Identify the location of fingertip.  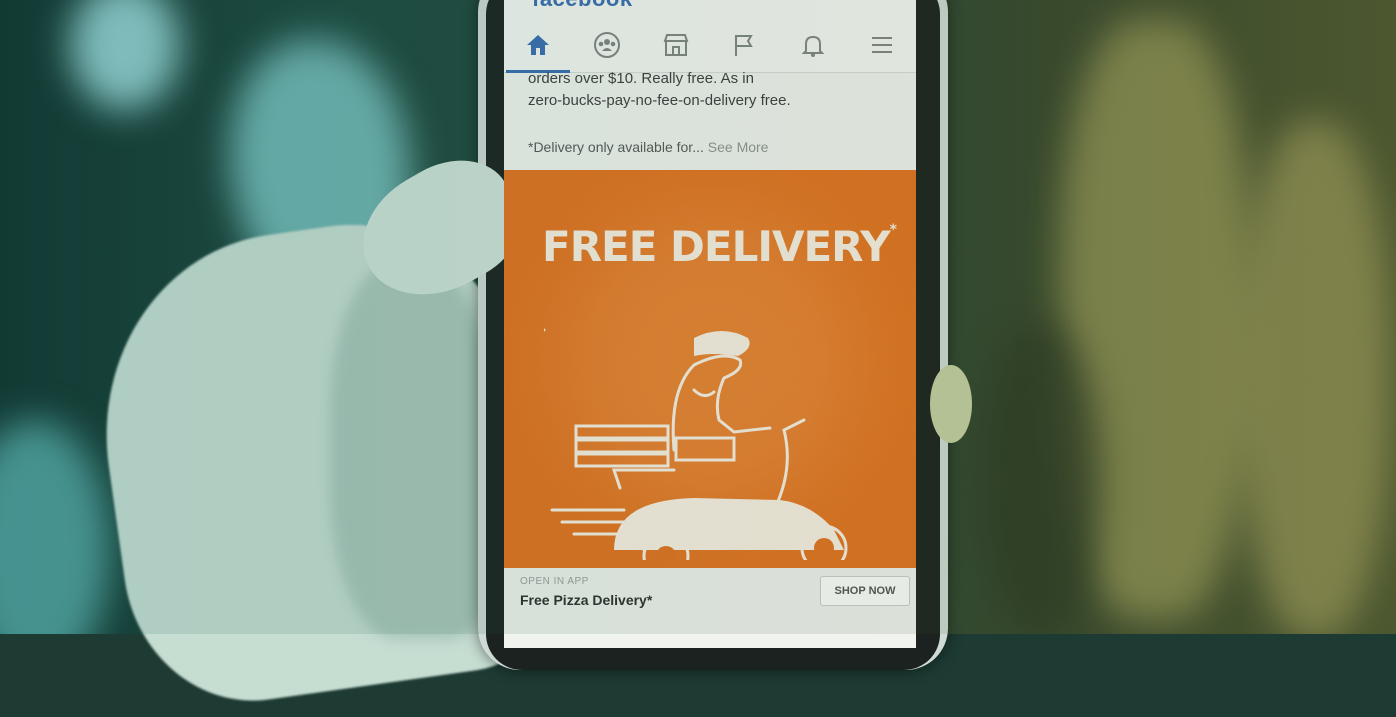
(951, 404).